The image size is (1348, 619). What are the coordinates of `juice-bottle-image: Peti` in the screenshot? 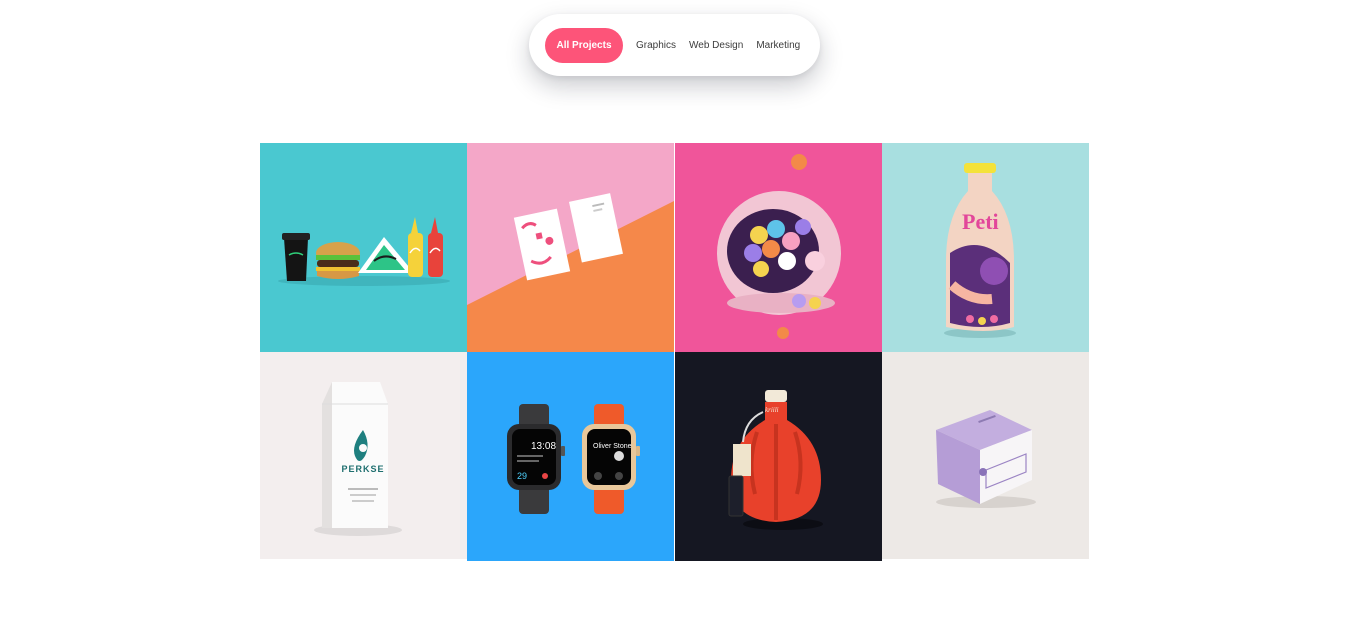 It's located at (985, 247).